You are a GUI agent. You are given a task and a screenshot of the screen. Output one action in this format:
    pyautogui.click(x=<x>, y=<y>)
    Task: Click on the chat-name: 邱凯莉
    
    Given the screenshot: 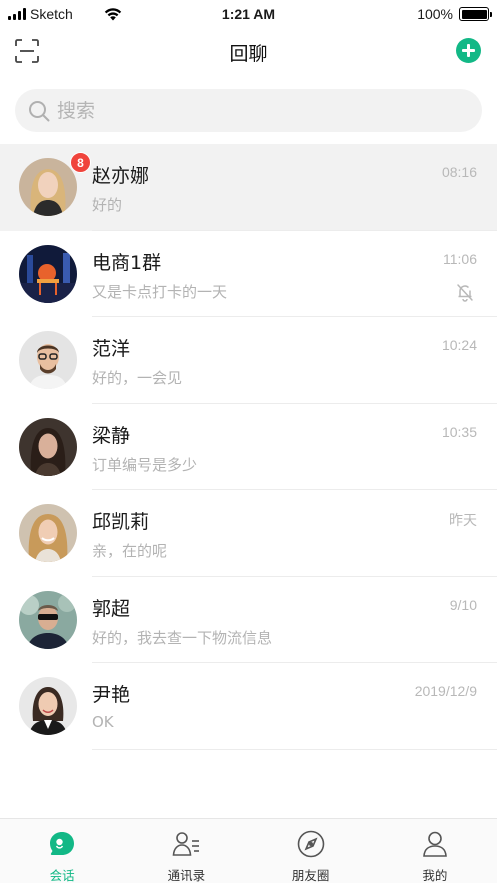 What is the action you would take?
    pyautogui.click(x=121, y=522)
    